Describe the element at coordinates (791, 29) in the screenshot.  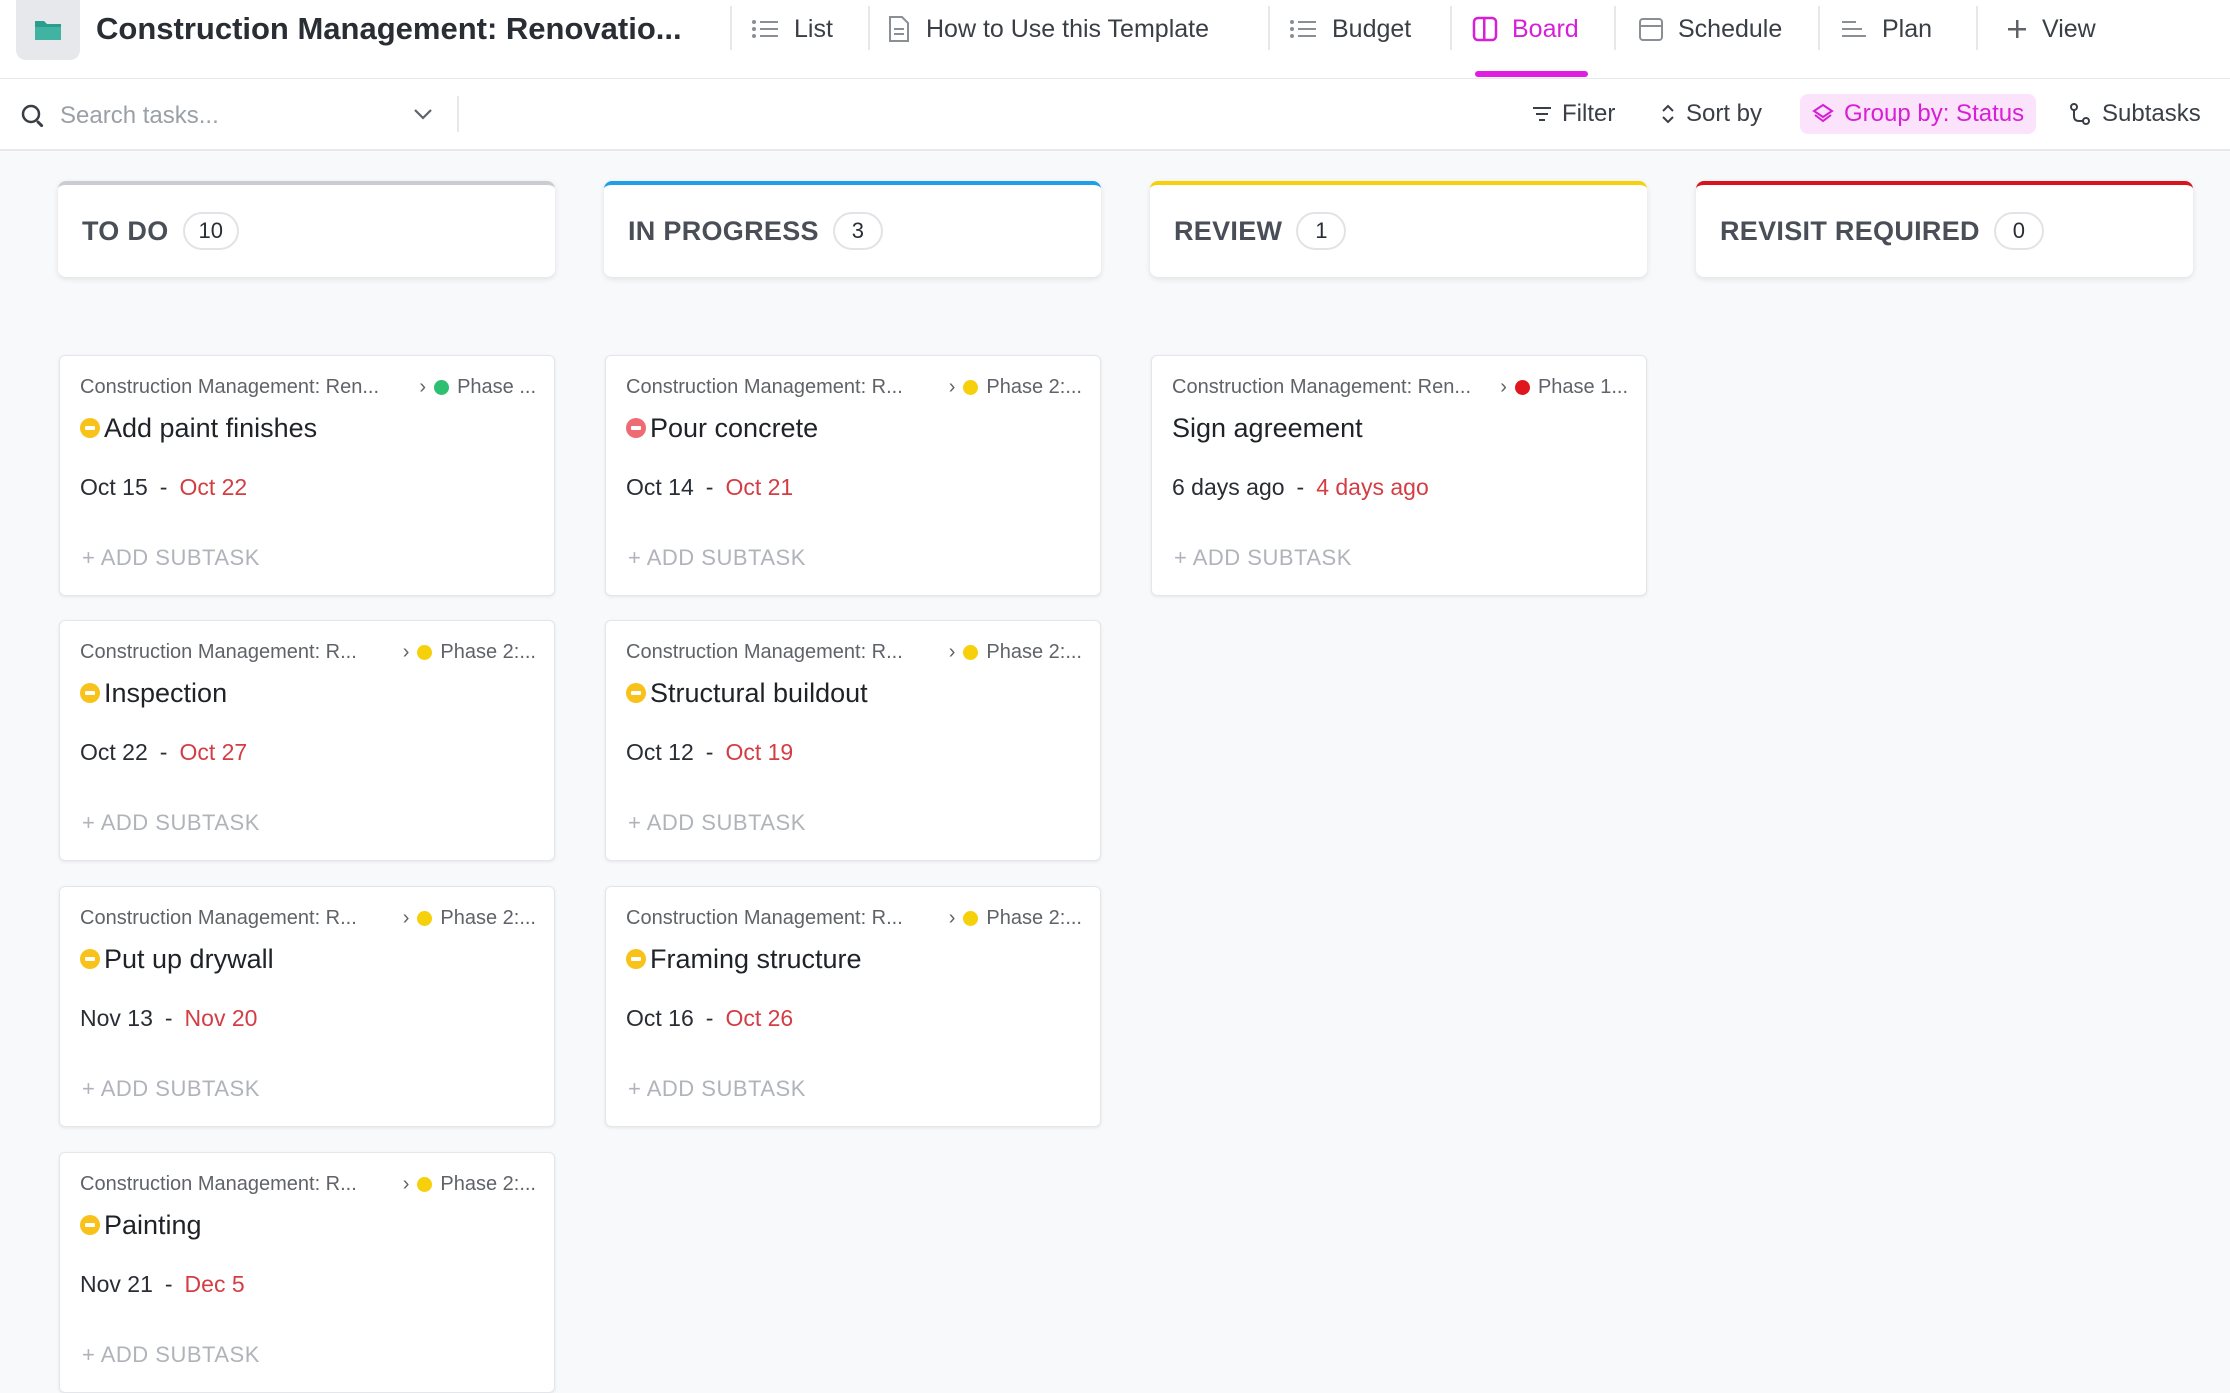
I see `tab-list: List` at that location.